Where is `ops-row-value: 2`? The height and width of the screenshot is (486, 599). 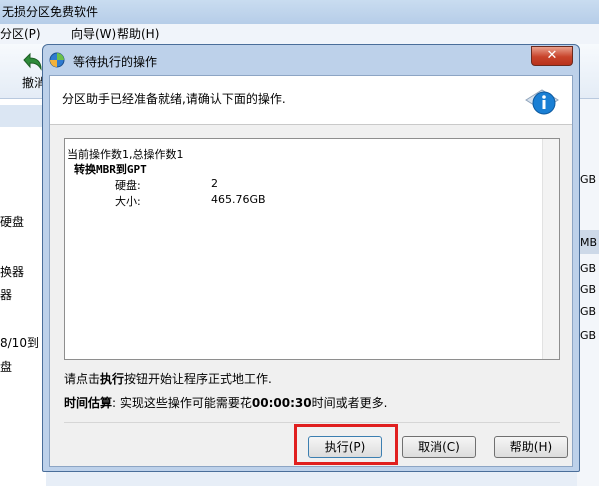
ops-row-value: 2 is located at coordinates (214, 183).